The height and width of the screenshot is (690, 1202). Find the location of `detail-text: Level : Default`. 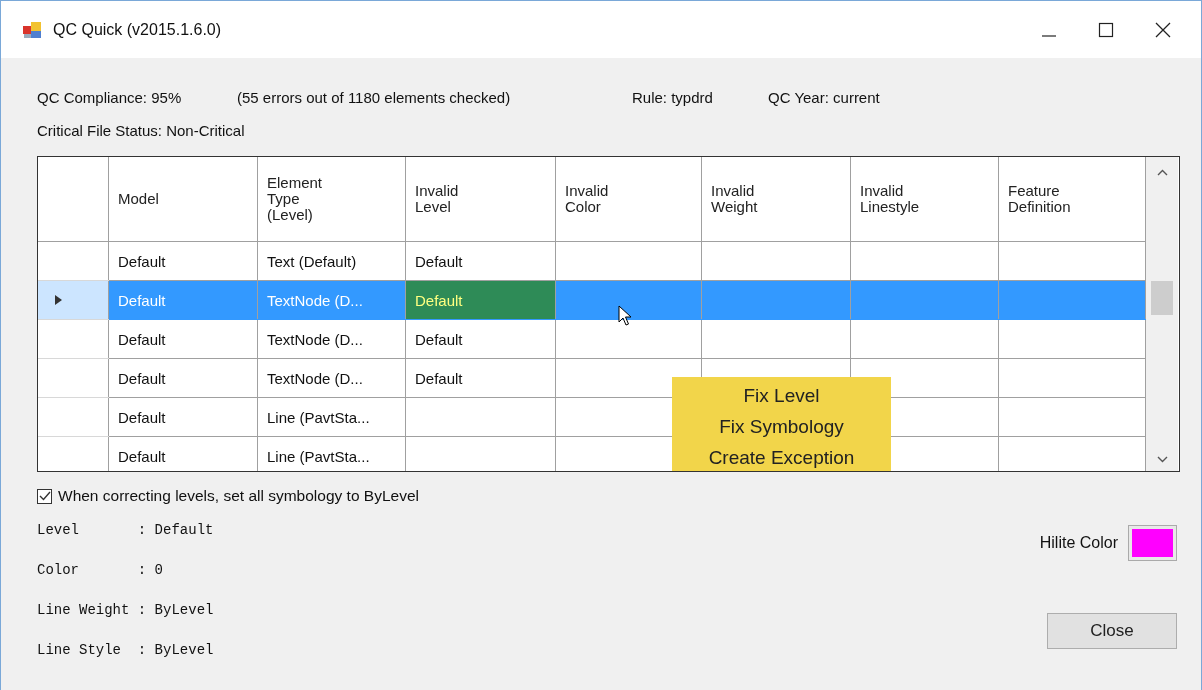

detail-text: Level : Default is located at coordinates (126, 530).